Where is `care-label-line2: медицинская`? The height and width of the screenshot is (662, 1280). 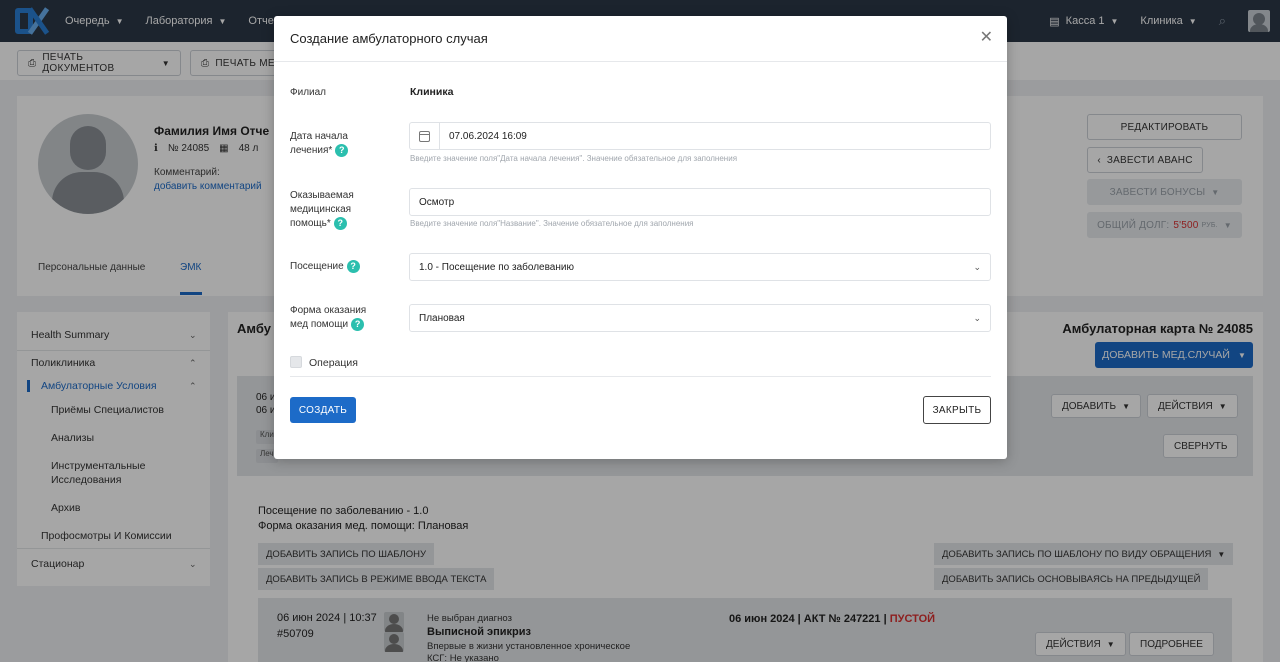
care-label-line2: медицинская is located at coordinates (321, 209).